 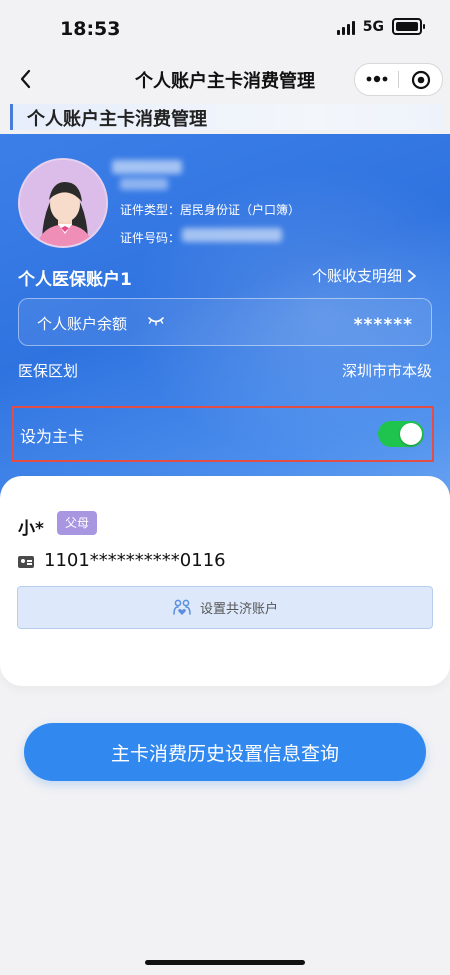 What do you see at coordinates (150, 238) in the screenshot?
I see `id-number-label: 证件号码：` at bounding box center [150, 238].